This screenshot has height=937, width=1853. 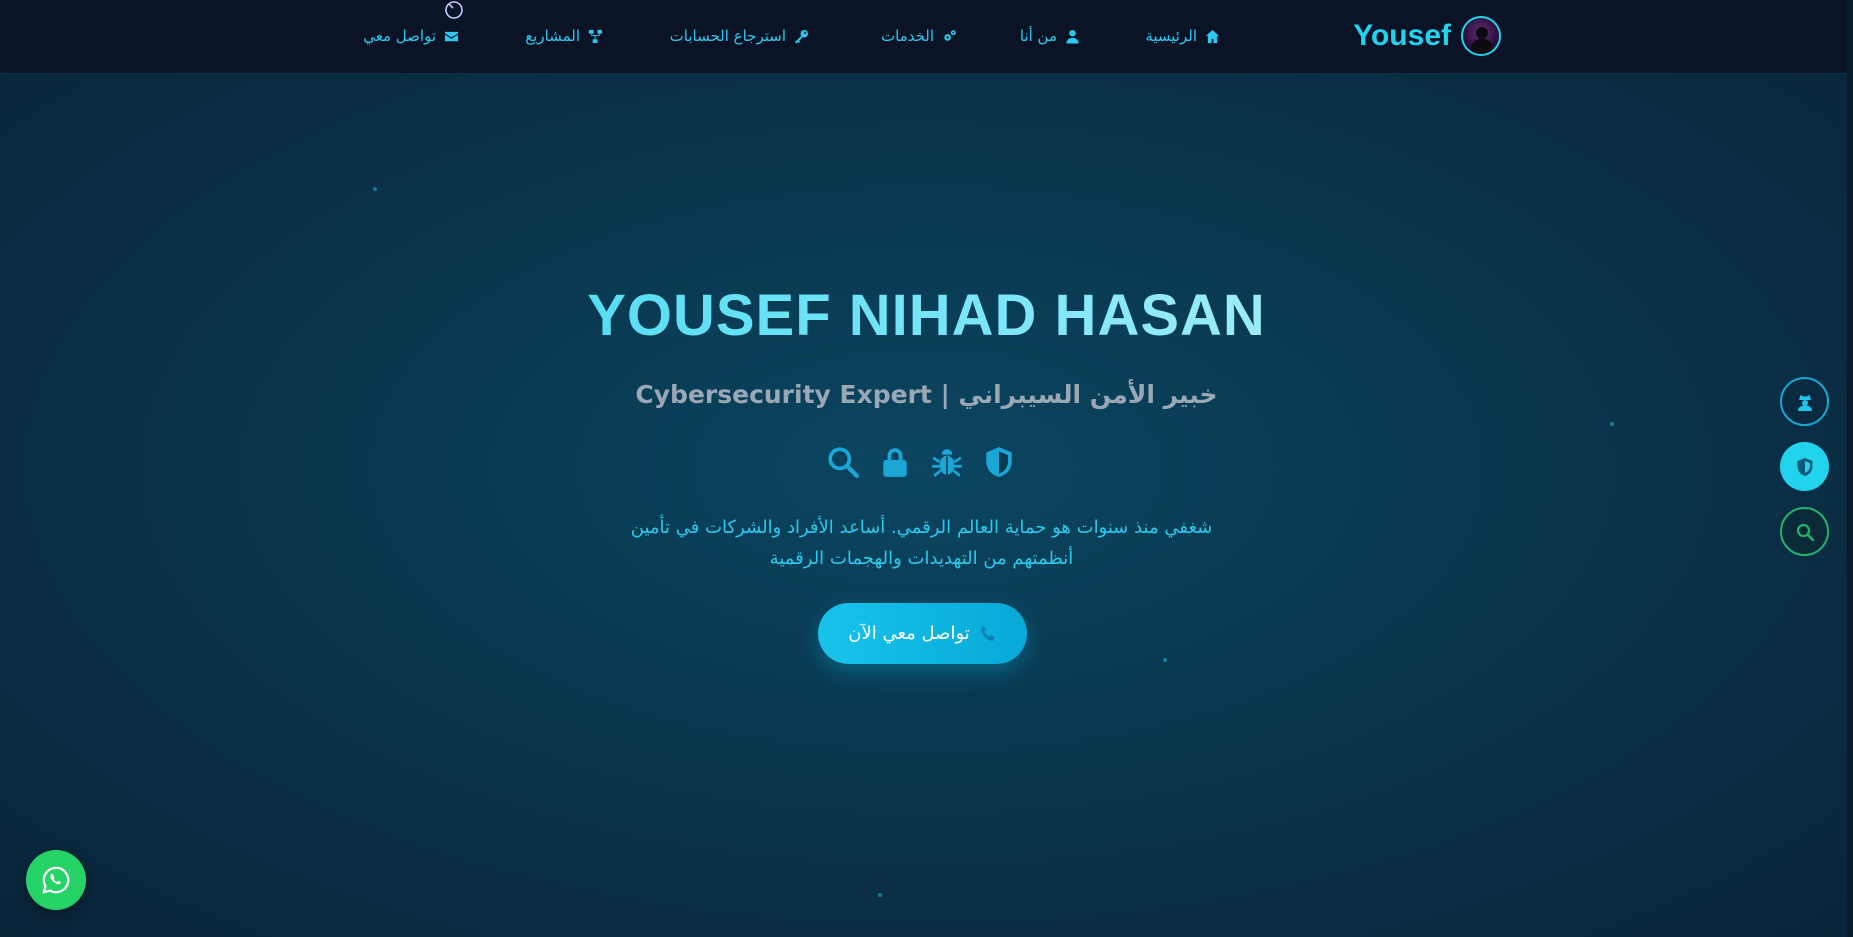 What do you see at coordinates (909, 633) in the screenshot?
I see `button-label: تواصل معي الآن` at bounding box center [909, 633].